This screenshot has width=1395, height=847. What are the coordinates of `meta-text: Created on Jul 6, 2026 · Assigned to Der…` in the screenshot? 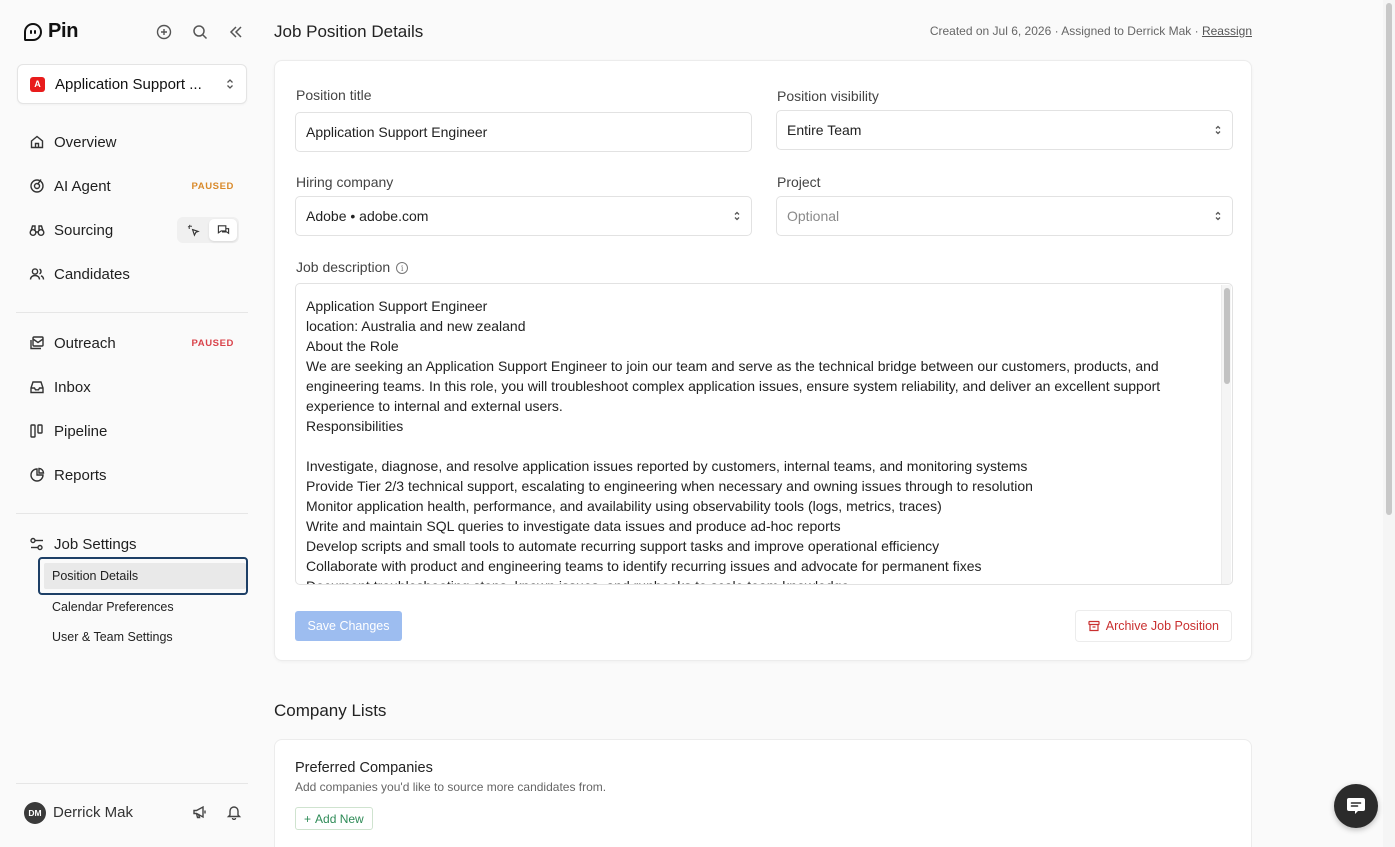 It's located at (1065, 31).